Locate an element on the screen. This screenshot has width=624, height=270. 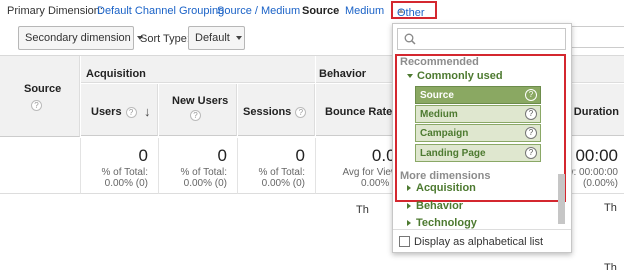
totals-duration-value: 00:00 is located at coordinates (596, 155).